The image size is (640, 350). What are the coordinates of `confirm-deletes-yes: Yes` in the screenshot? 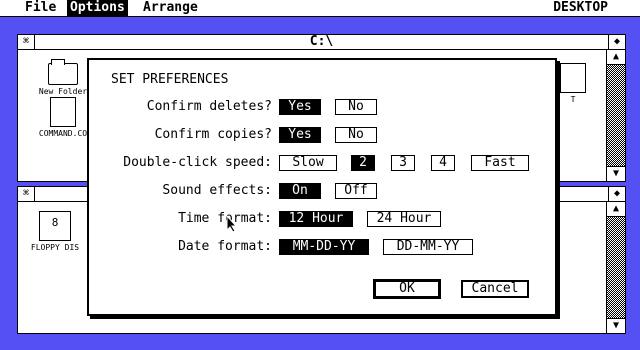 It's located at (300, 107).